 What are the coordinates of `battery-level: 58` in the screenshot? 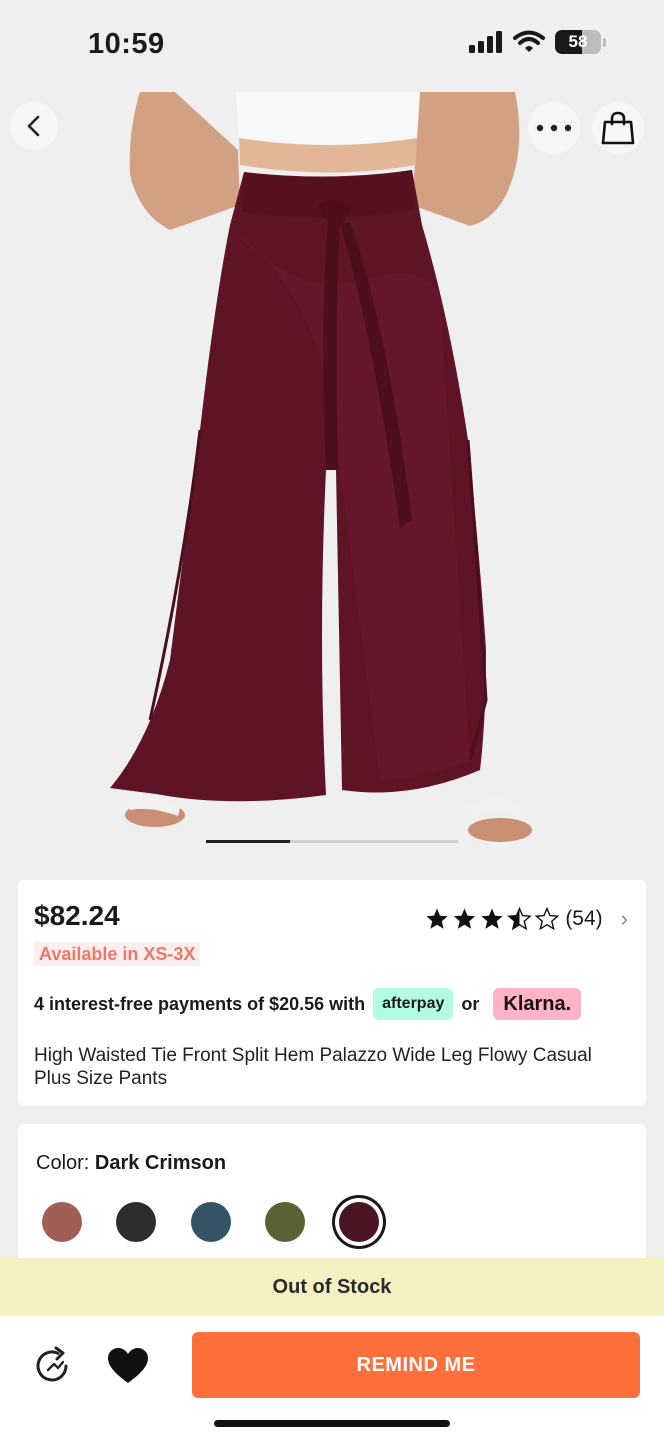 It's located at (578, 41).